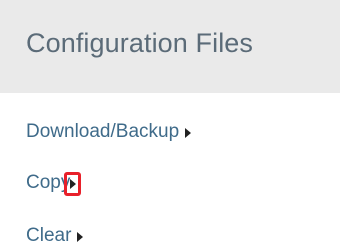 The image size is (340, 251). I want to click on section-title: Configuration Files, so click(140, 43).